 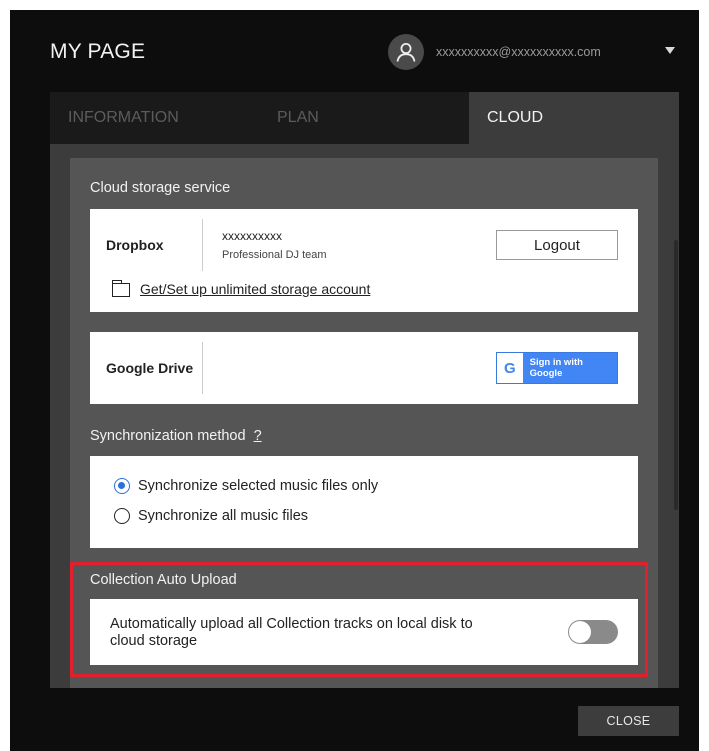 What do you see at coordinates (150, 368) in the screenshot?
I see `google-drive-name: Google Drive` at bounding box center [150, 368].